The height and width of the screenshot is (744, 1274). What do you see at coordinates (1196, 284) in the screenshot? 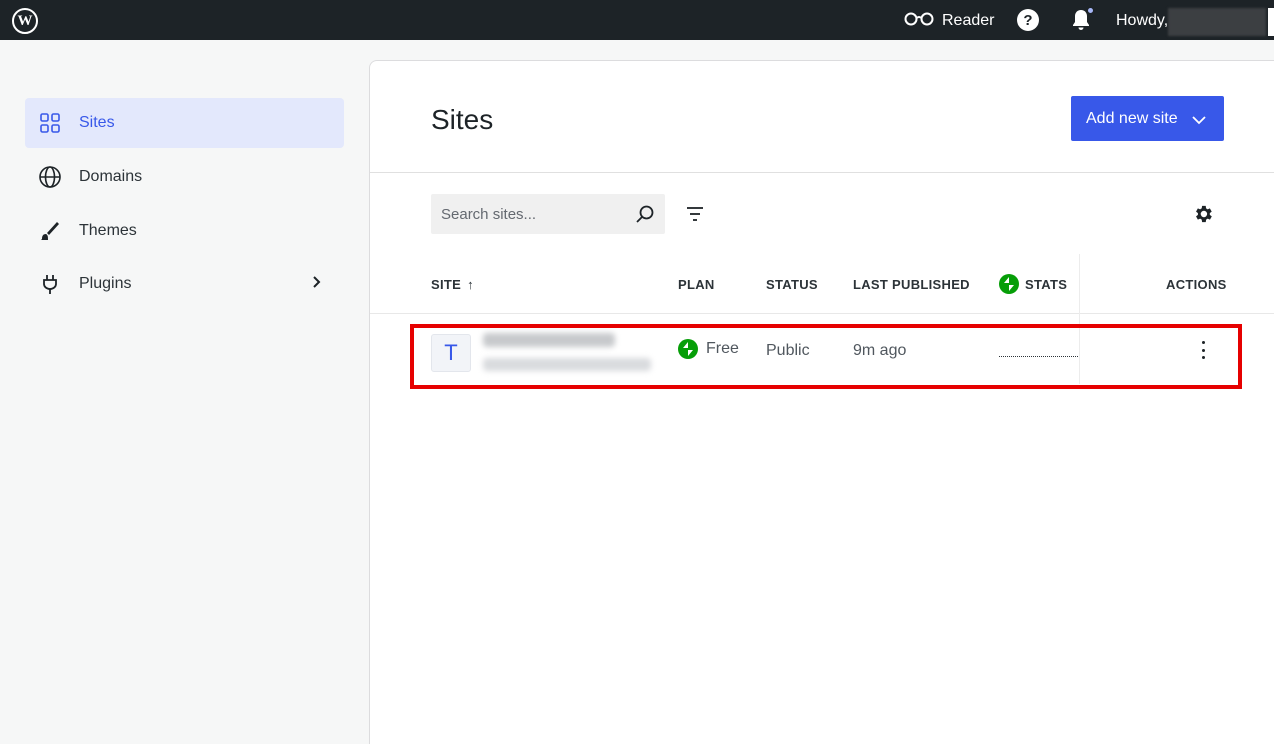
I see `column-header-actions: ACTIONS` at bounding box center [1196, 284].